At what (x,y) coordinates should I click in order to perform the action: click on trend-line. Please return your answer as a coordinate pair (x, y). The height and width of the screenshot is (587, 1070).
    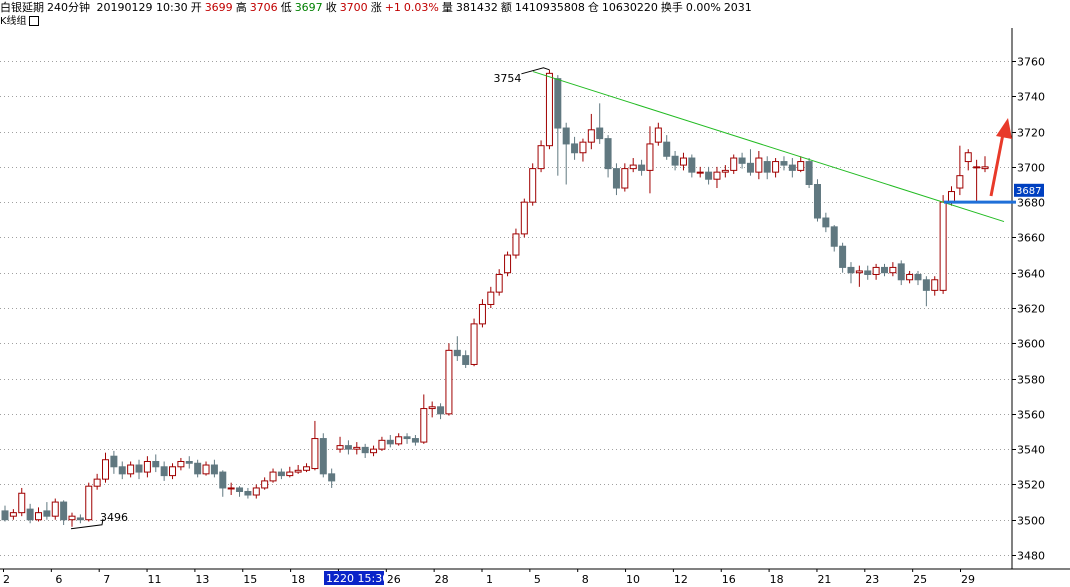
    Looking at the image, I should click on (768, 147).